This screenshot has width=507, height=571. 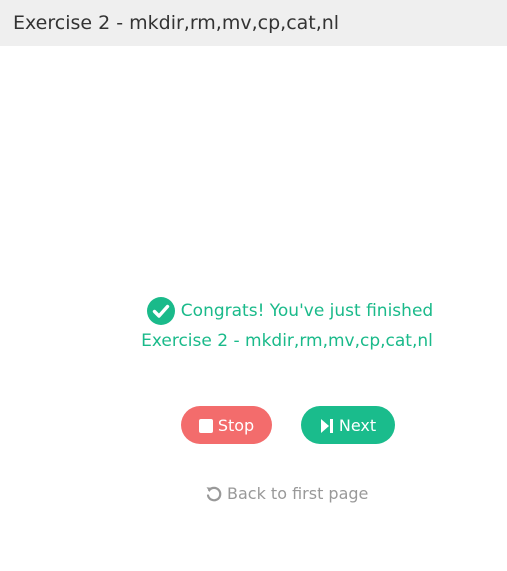 I want to click on stop-button-label: Stop, so click(x=236, y=425).